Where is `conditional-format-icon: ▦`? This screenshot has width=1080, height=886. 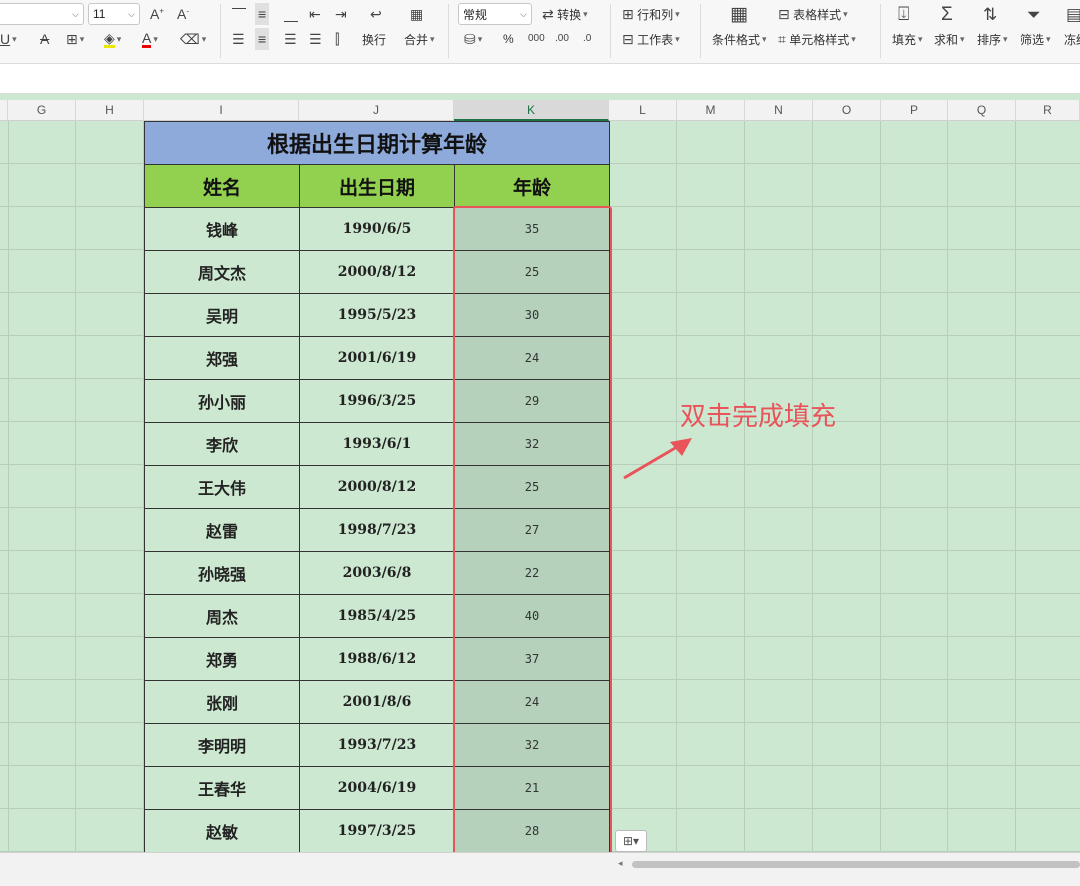
conditional-format-icon: ▦ is located at coordinates (739, 14).